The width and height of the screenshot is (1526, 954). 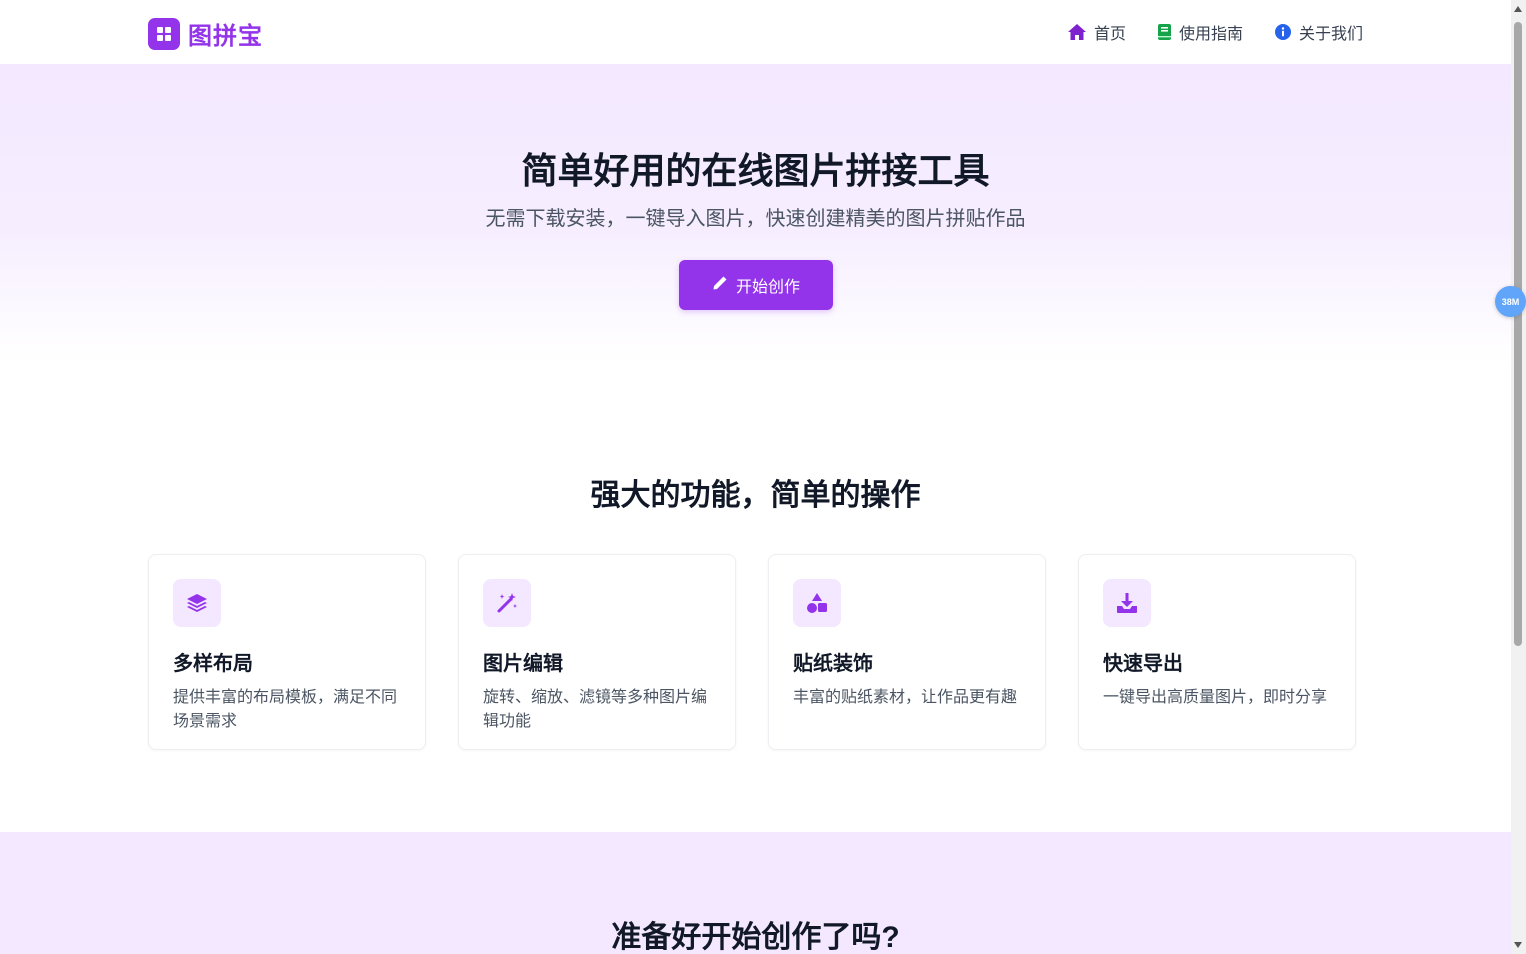 What do you see at coordinates (1330, 34) in the screenshot?
I see `nav-label-about: 关于我们` at bounding box center [1330, 34].